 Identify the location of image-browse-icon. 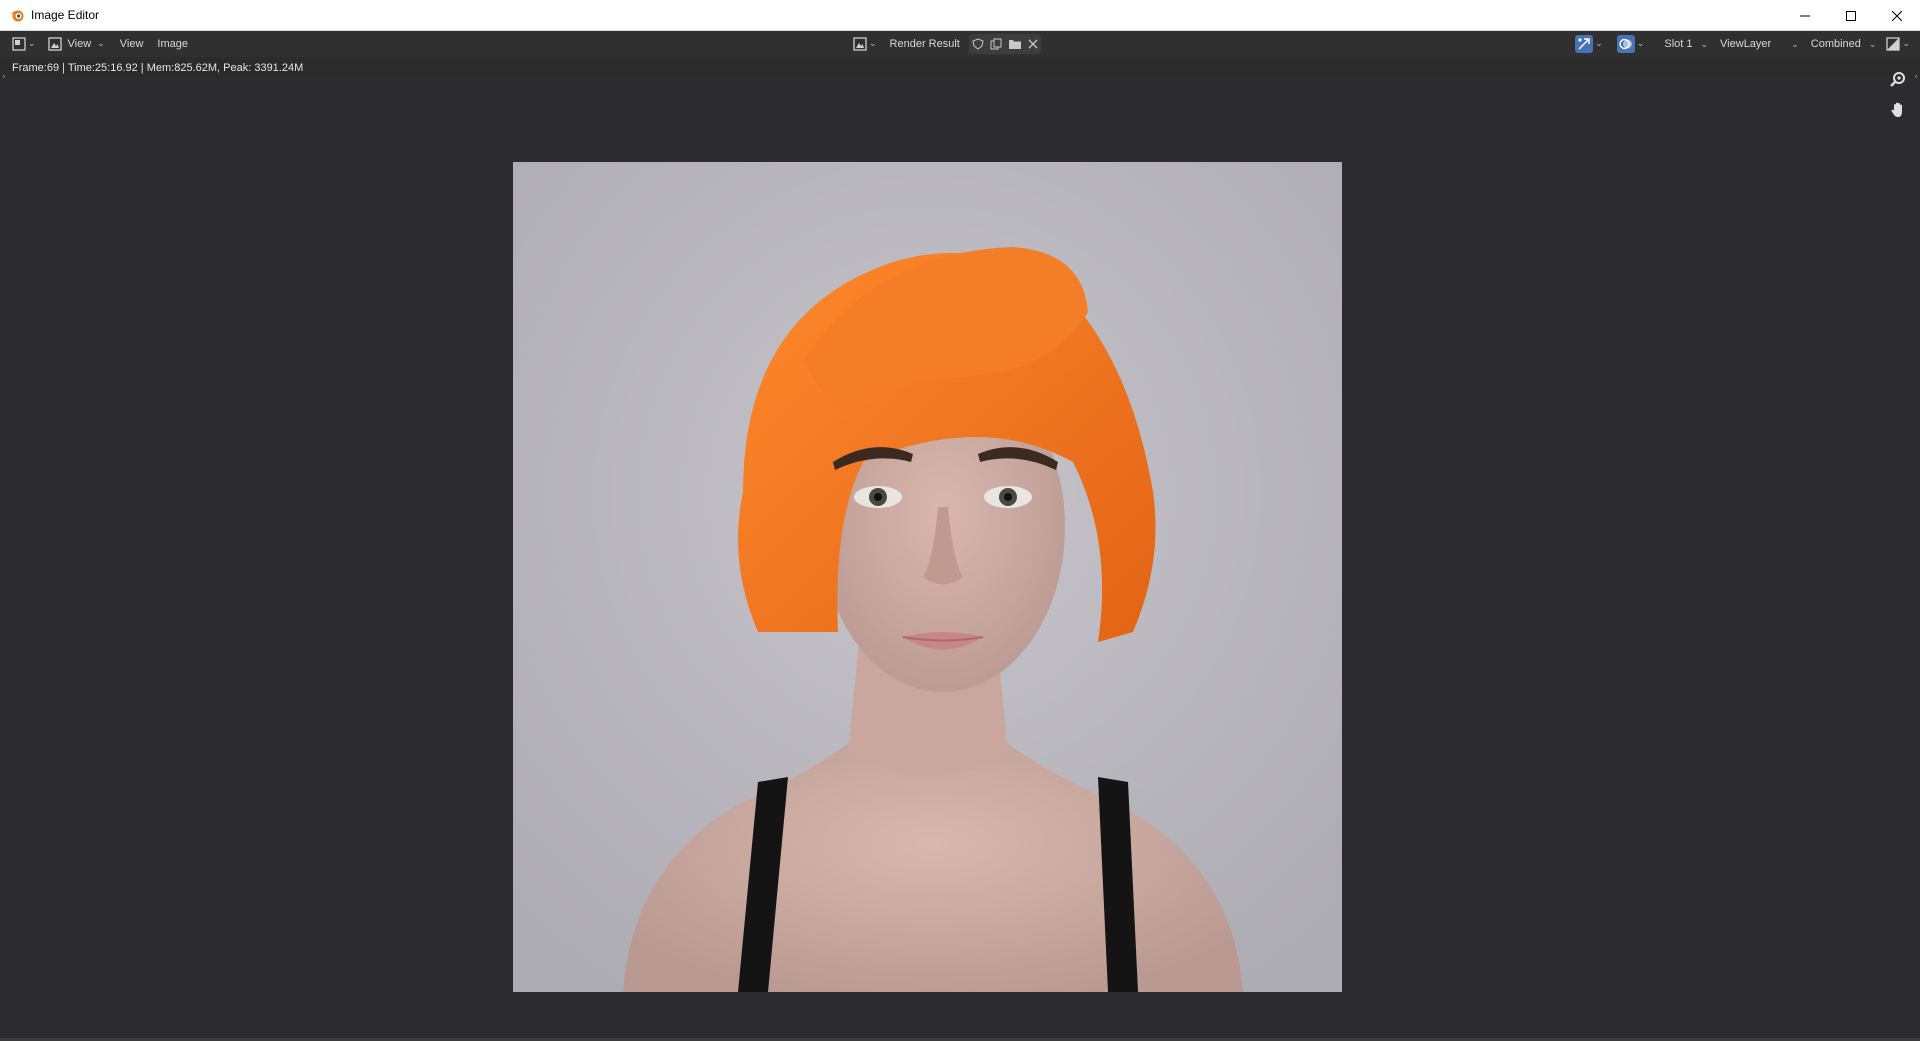
(860, 44).